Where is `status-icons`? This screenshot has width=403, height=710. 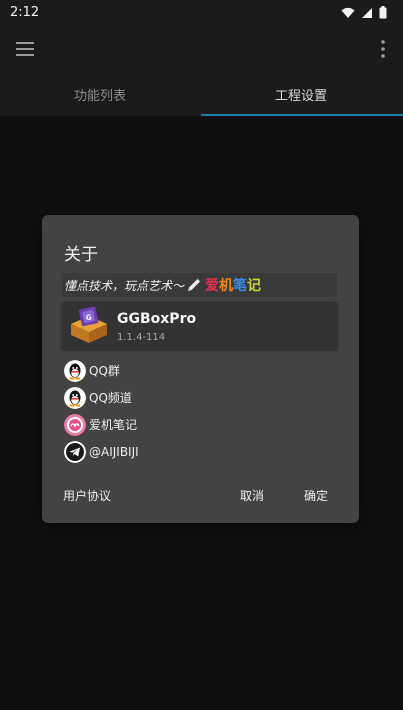
status-icons is located at coordinates (364, 12).